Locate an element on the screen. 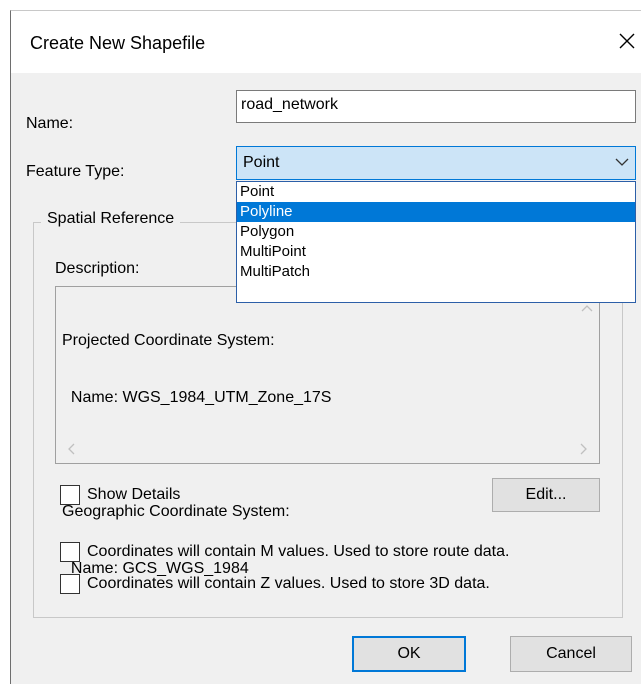  close-icon is located at coordinates (627, 41).